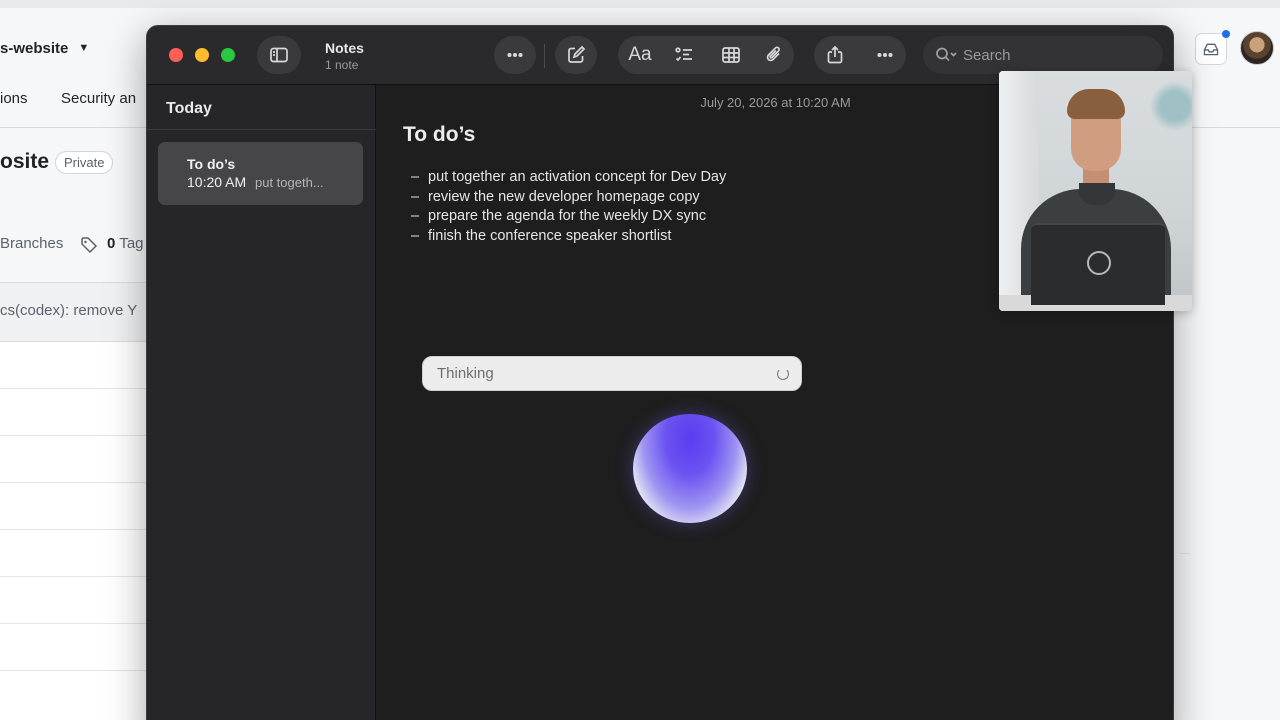  Describe the element at coordinates (1185, 553) in the screenshot. I see `divider` at that location.